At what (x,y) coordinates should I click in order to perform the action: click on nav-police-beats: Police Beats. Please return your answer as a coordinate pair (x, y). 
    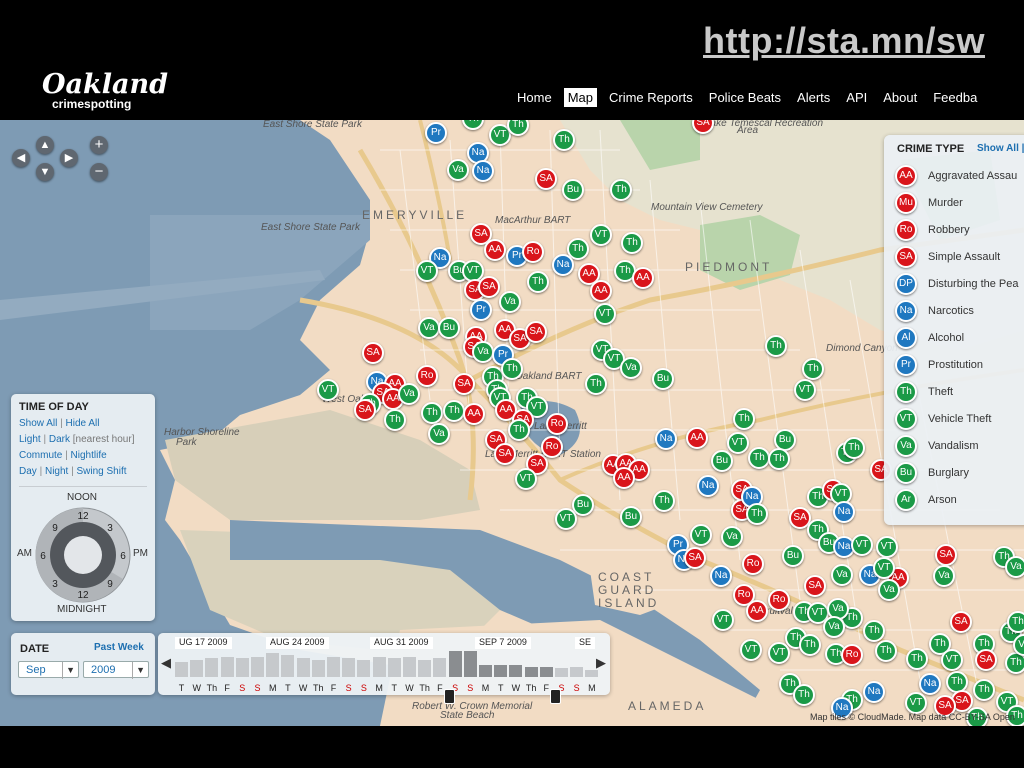
    Looking at the image, I should click on (745, 97).